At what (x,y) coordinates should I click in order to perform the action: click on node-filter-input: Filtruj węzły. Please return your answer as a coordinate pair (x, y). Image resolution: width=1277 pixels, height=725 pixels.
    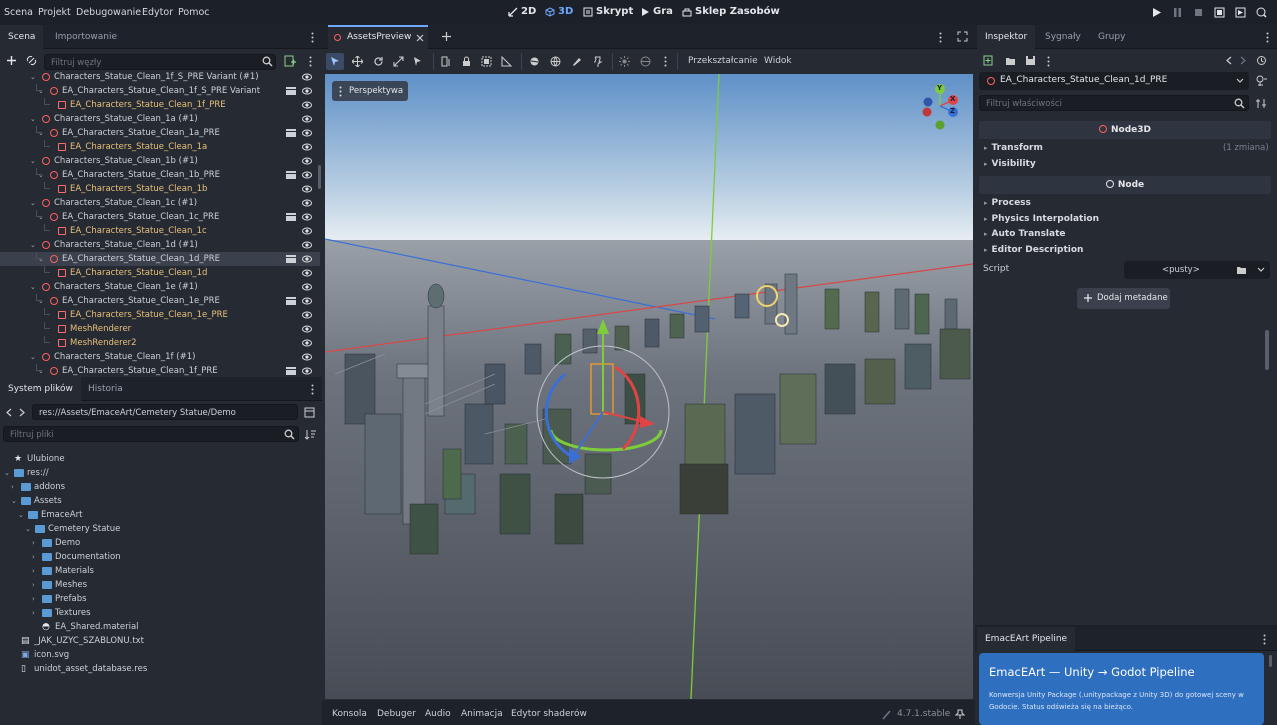
    Looking at the image, I should click on (160, 62).